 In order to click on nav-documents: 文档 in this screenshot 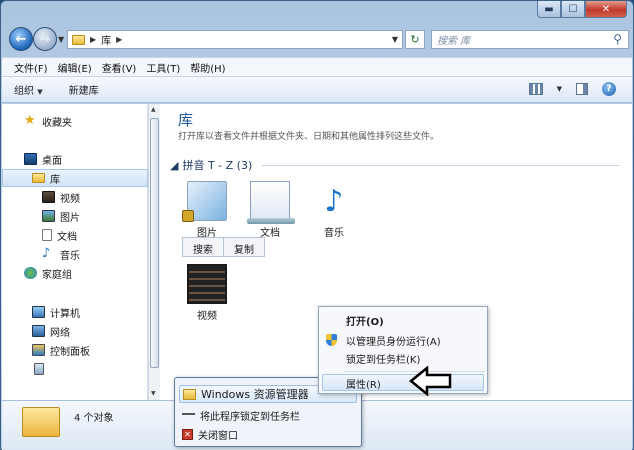, I will do `click(75, 235)`.